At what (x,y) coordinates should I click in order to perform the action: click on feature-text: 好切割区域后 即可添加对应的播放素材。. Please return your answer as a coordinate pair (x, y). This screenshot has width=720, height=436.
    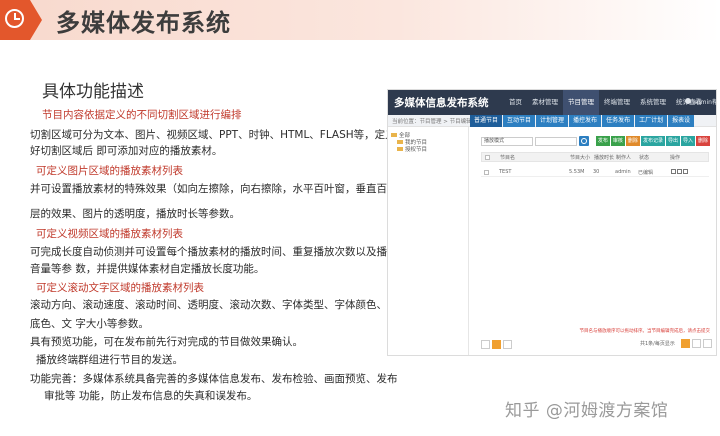
    Looking at the image, I should click on (126, 151).